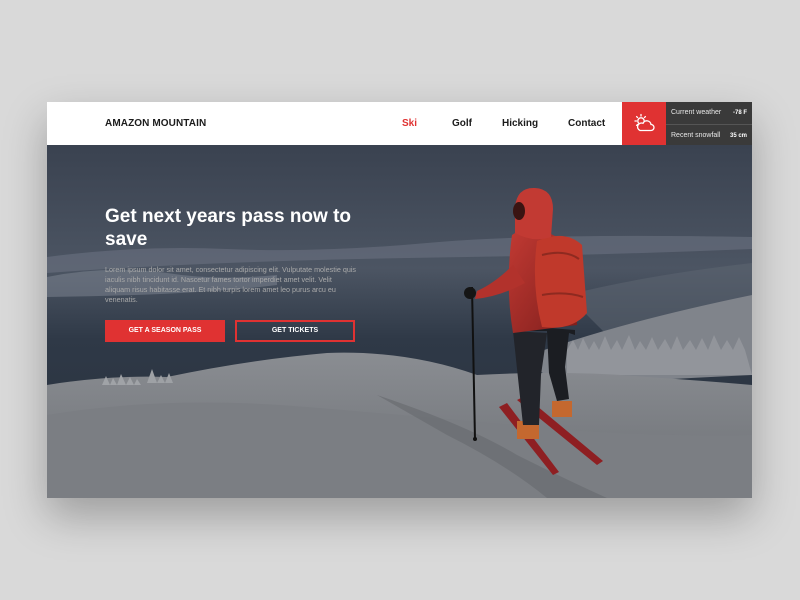 This screenshot has width=800, height=600. Describe the element at coordinates (462, 123) in the screenshot. I see `nav-item-golf: Golf` at that location.